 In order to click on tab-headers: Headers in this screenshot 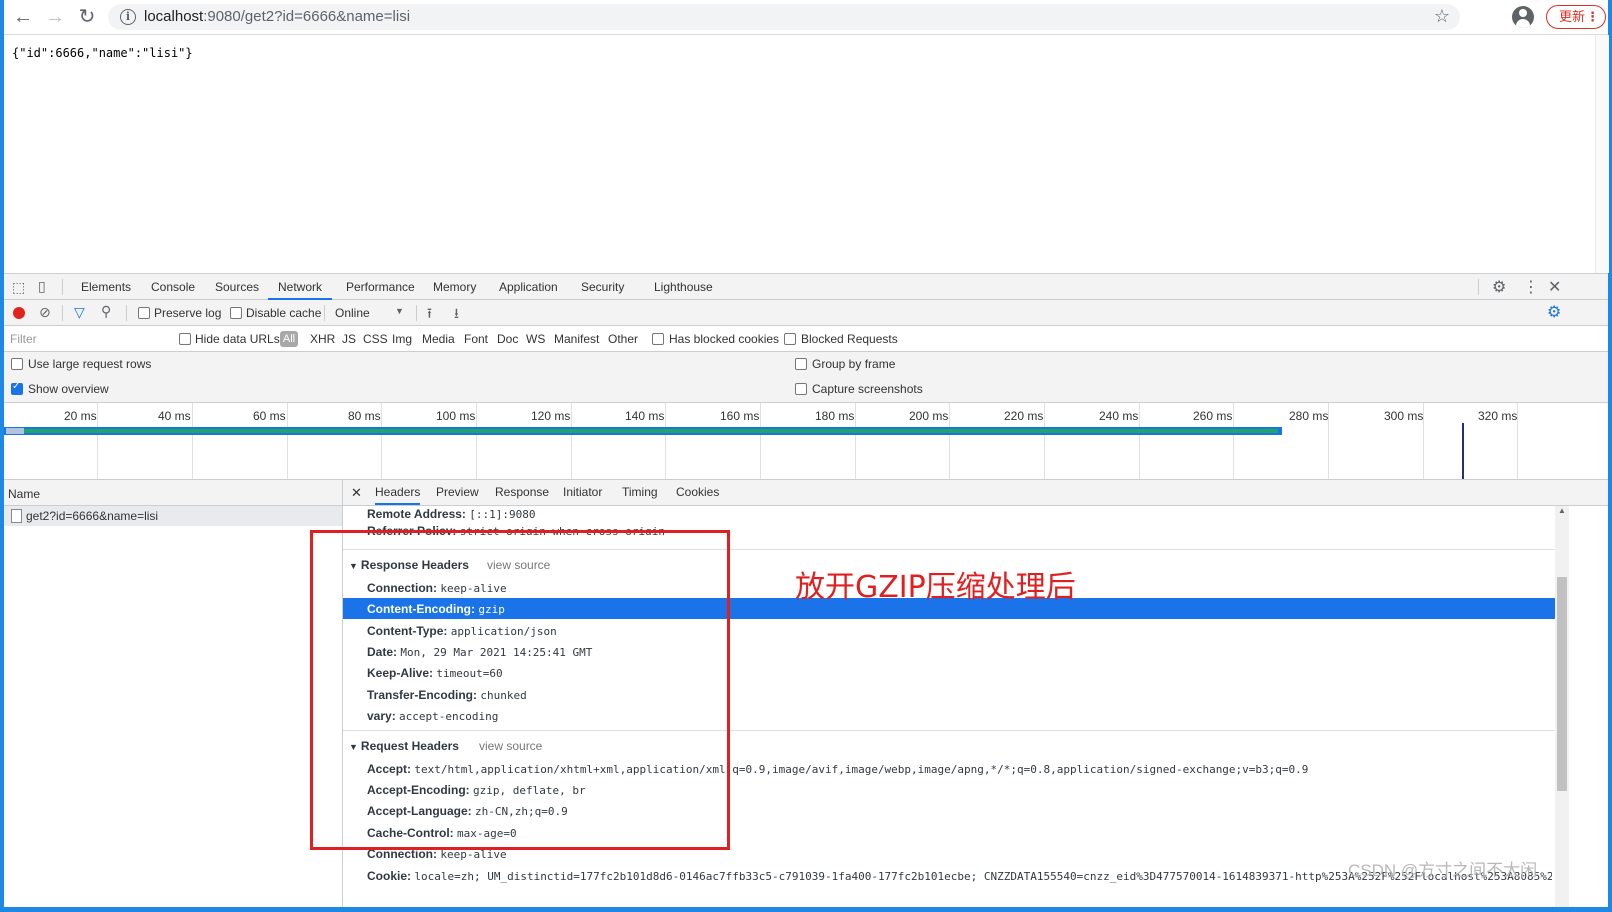, I will do `click(398, 495)`.